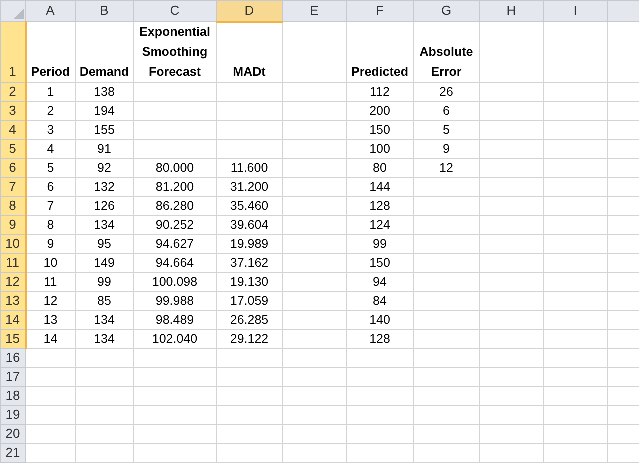 The width and height of the screenshot is (639, 474). I want to click on row-header: 12, so click(13, 282).